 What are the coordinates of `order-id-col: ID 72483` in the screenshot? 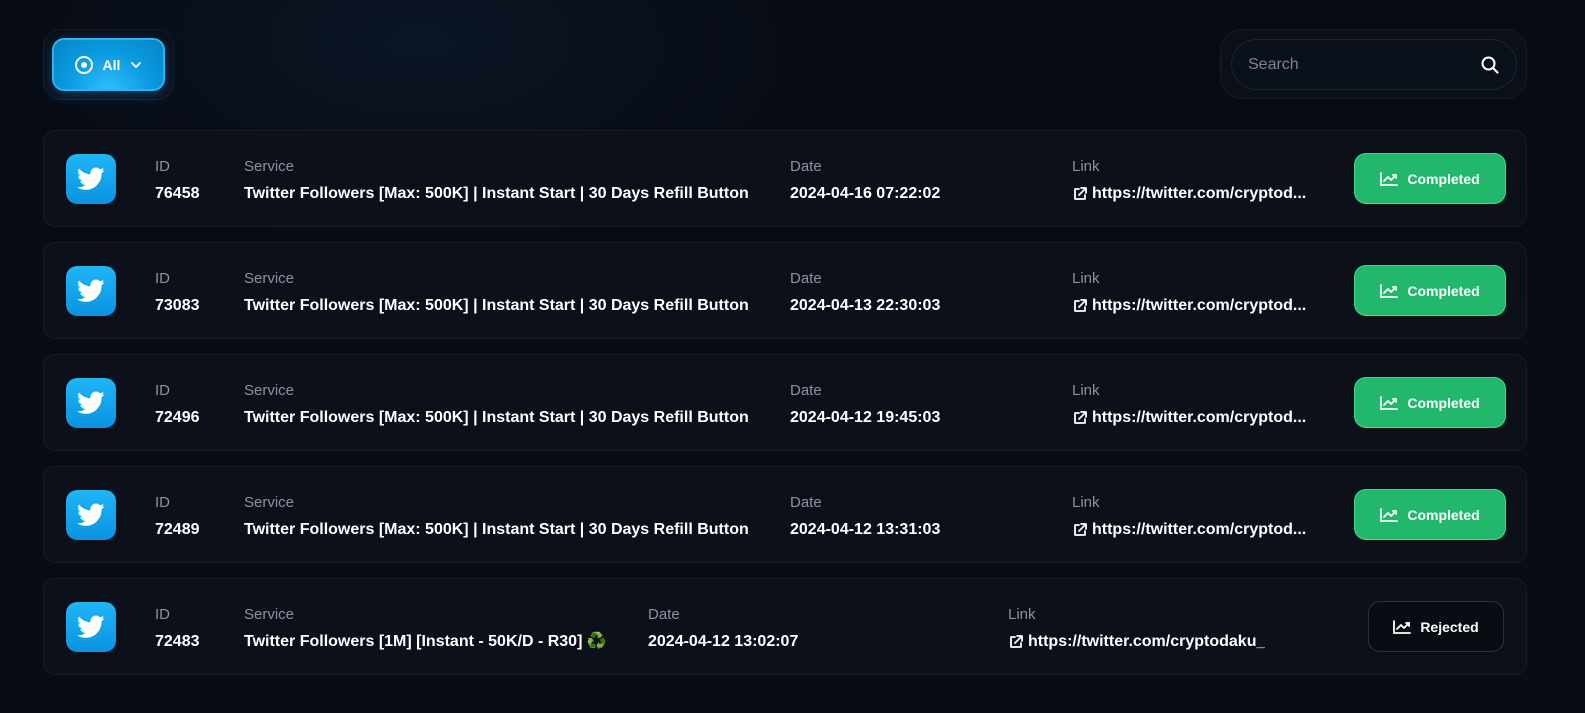 It's located at (177, 629).